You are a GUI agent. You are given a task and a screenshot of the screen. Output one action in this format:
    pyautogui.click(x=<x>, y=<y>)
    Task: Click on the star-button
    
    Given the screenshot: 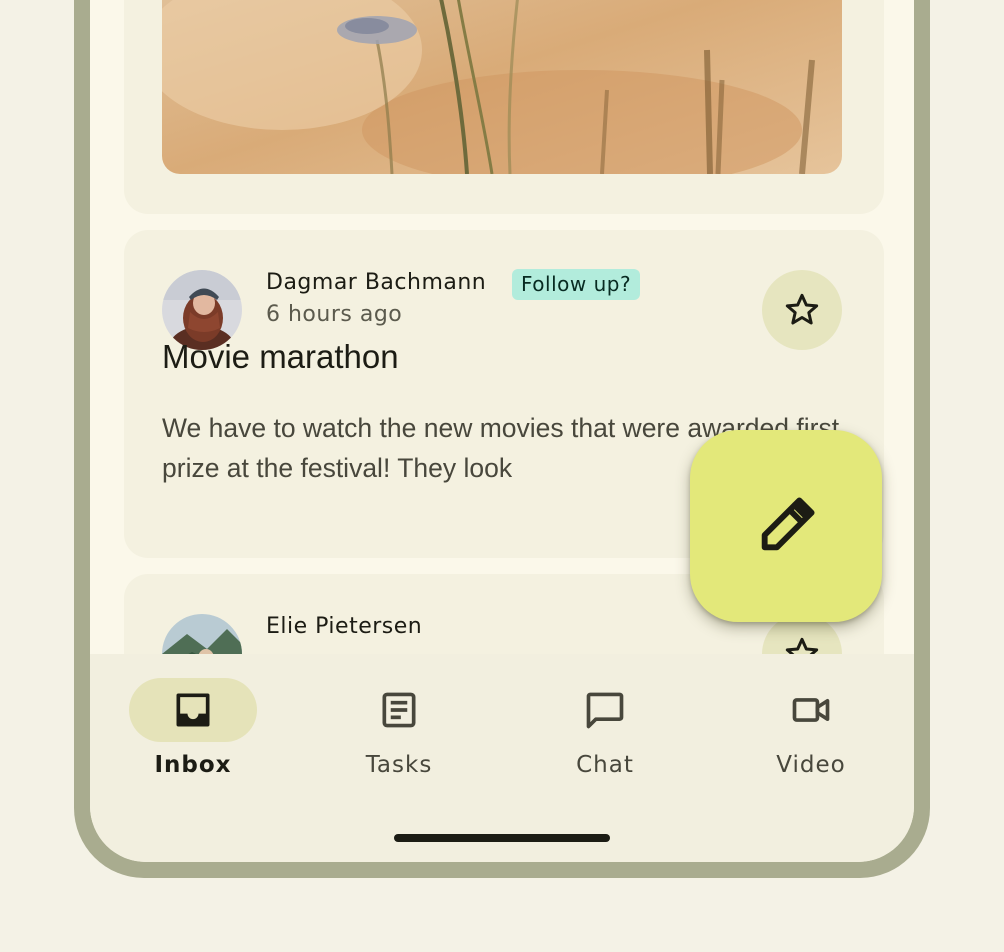 What is the action you would take?
    pyautogui.click(x=802, y=310)
    